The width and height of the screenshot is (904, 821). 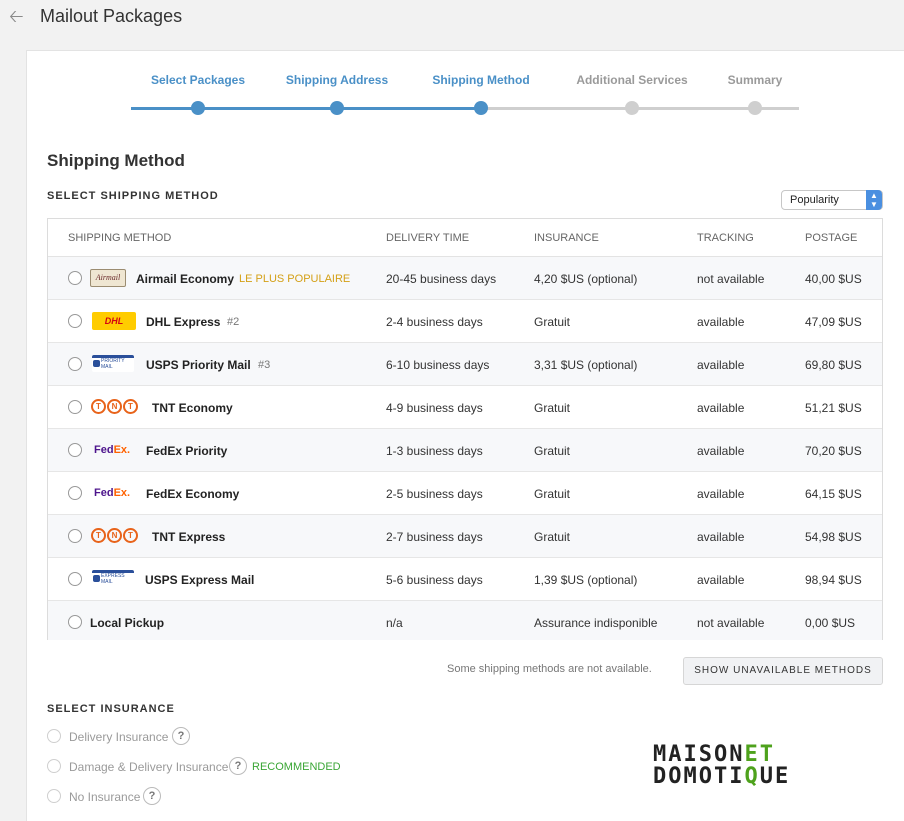 I want to click on delivery-time: 4-9 business days, so click(x=434, y=408).